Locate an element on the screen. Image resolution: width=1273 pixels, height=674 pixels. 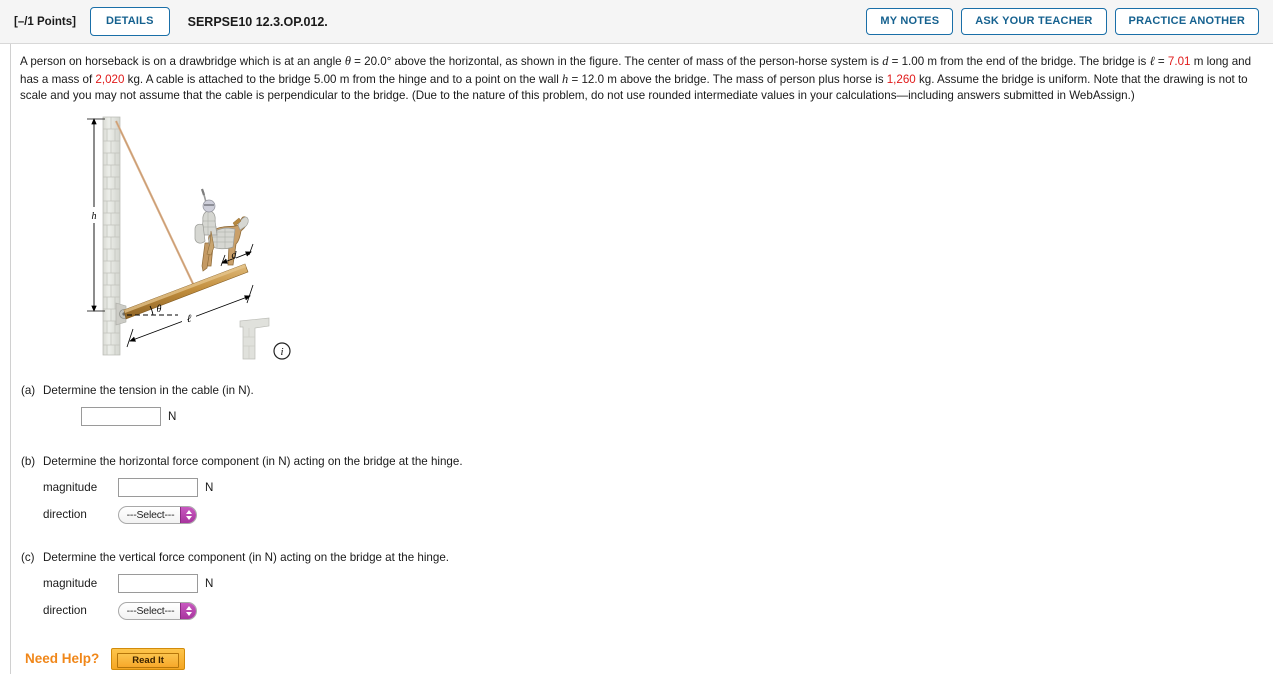
horizontal-direction-select: ---Select--- is located at coordinates (157, 514).